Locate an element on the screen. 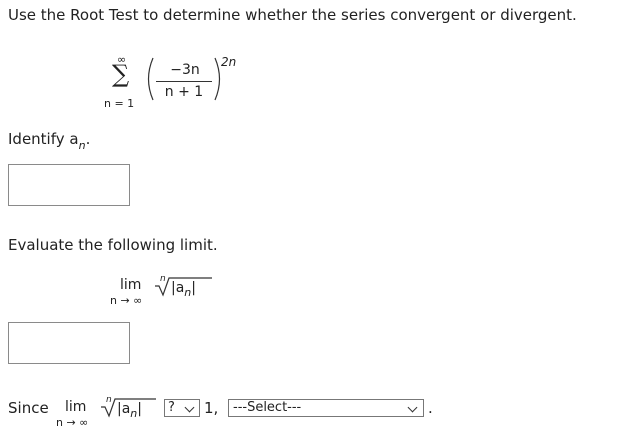 Image resolution: width=636 pixels, height=435 pixels. series-exponent: 2n is located at coordinates (229, 62).